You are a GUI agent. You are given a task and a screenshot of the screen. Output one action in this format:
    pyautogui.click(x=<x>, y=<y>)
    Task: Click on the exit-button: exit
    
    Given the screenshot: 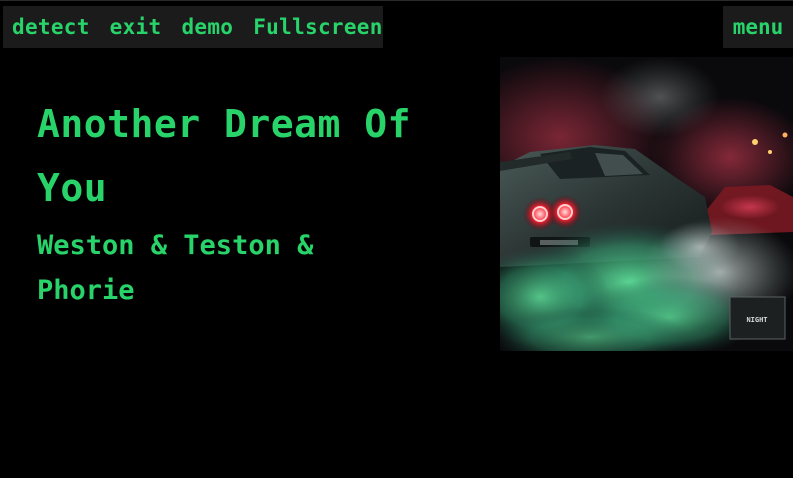 What is the action you would take?
    pyautogui.click(x=136, y=27)
    